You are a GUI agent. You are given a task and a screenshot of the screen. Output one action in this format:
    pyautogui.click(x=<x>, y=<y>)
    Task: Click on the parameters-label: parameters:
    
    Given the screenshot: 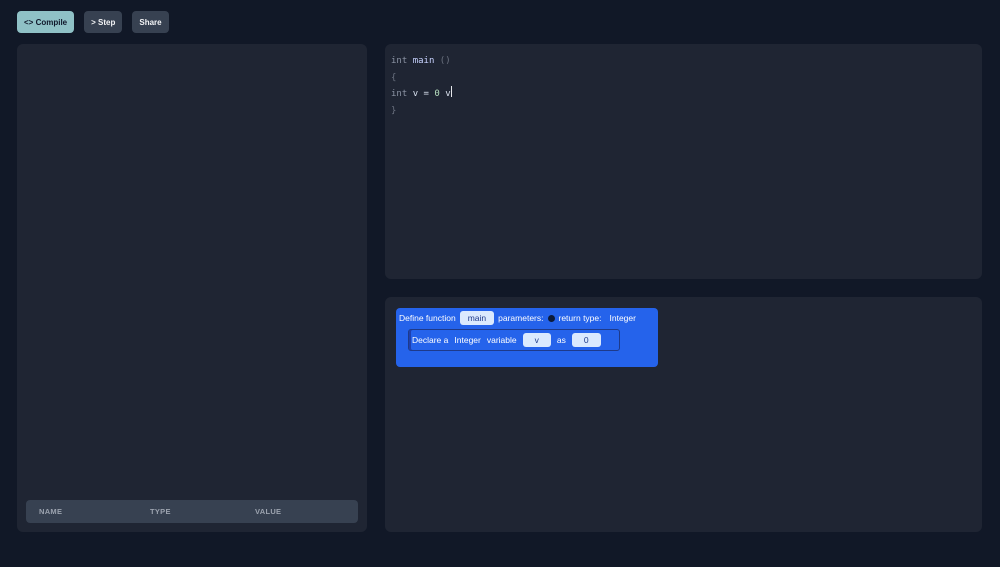 What is the action you would take?
    pyautogui.click(x=521, y=318)
    